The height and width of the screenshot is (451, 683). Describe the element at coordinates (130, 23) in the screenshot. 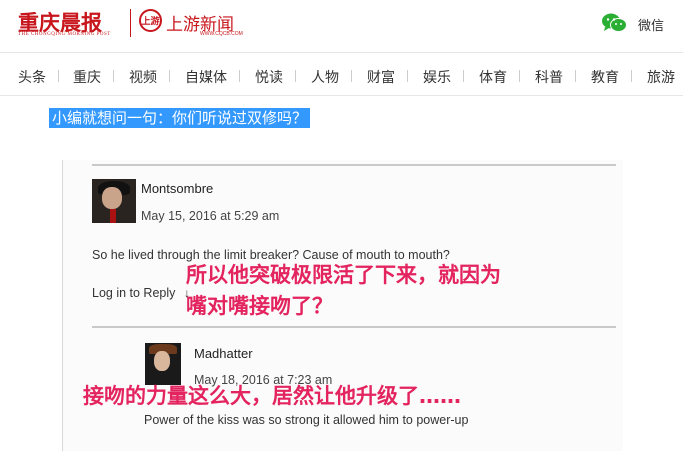

I see `brand-divider` at that location.